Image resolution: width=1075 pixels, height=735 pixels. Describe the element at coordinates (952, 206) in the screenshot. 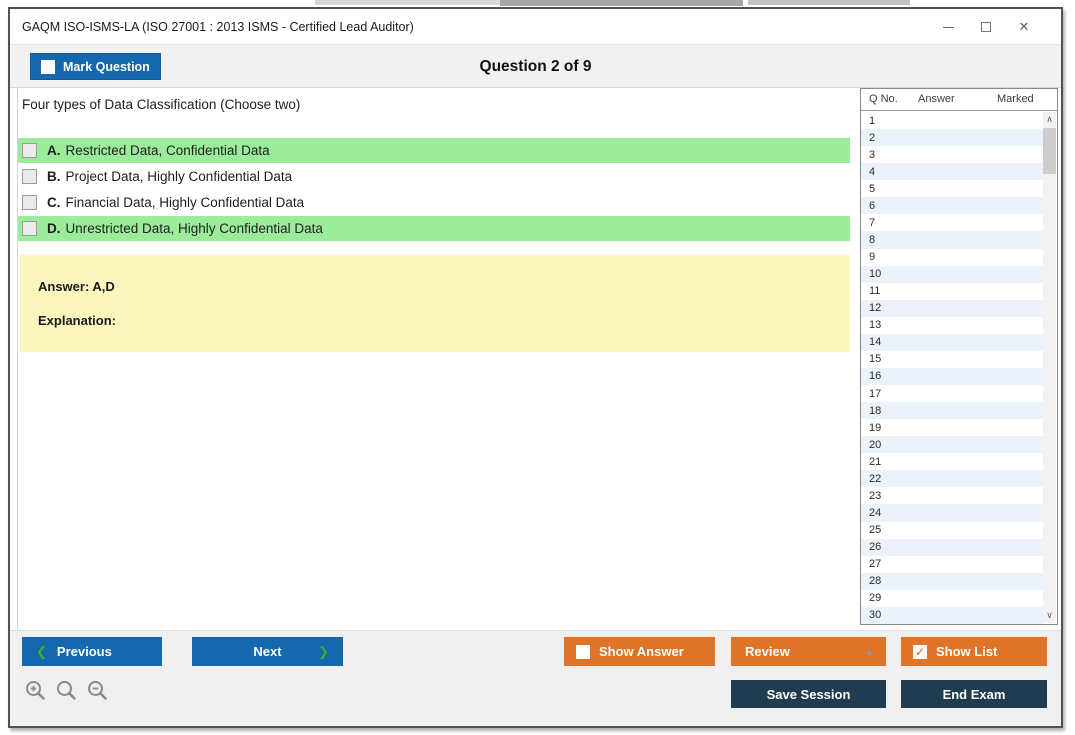

I see `question-list-row: 6` at that location.